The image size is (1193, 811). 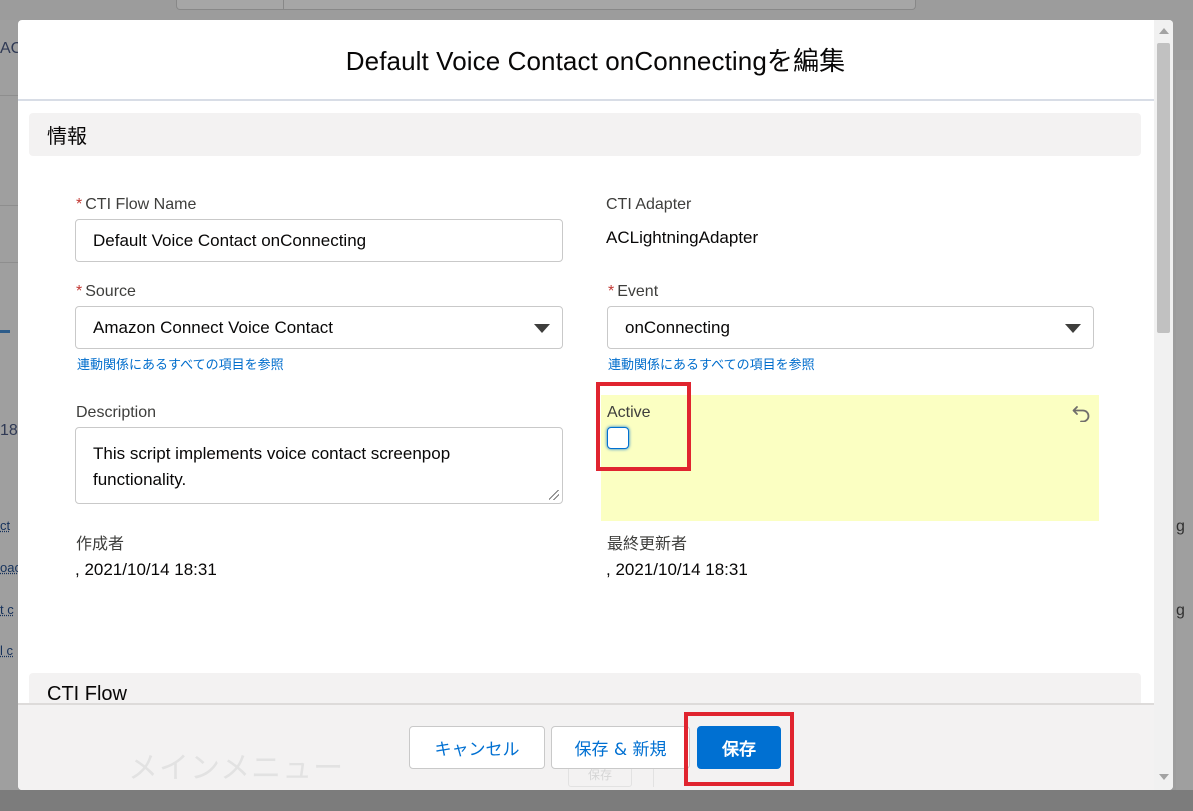 I want to click on resize-handle, so click(x=554, y=495).